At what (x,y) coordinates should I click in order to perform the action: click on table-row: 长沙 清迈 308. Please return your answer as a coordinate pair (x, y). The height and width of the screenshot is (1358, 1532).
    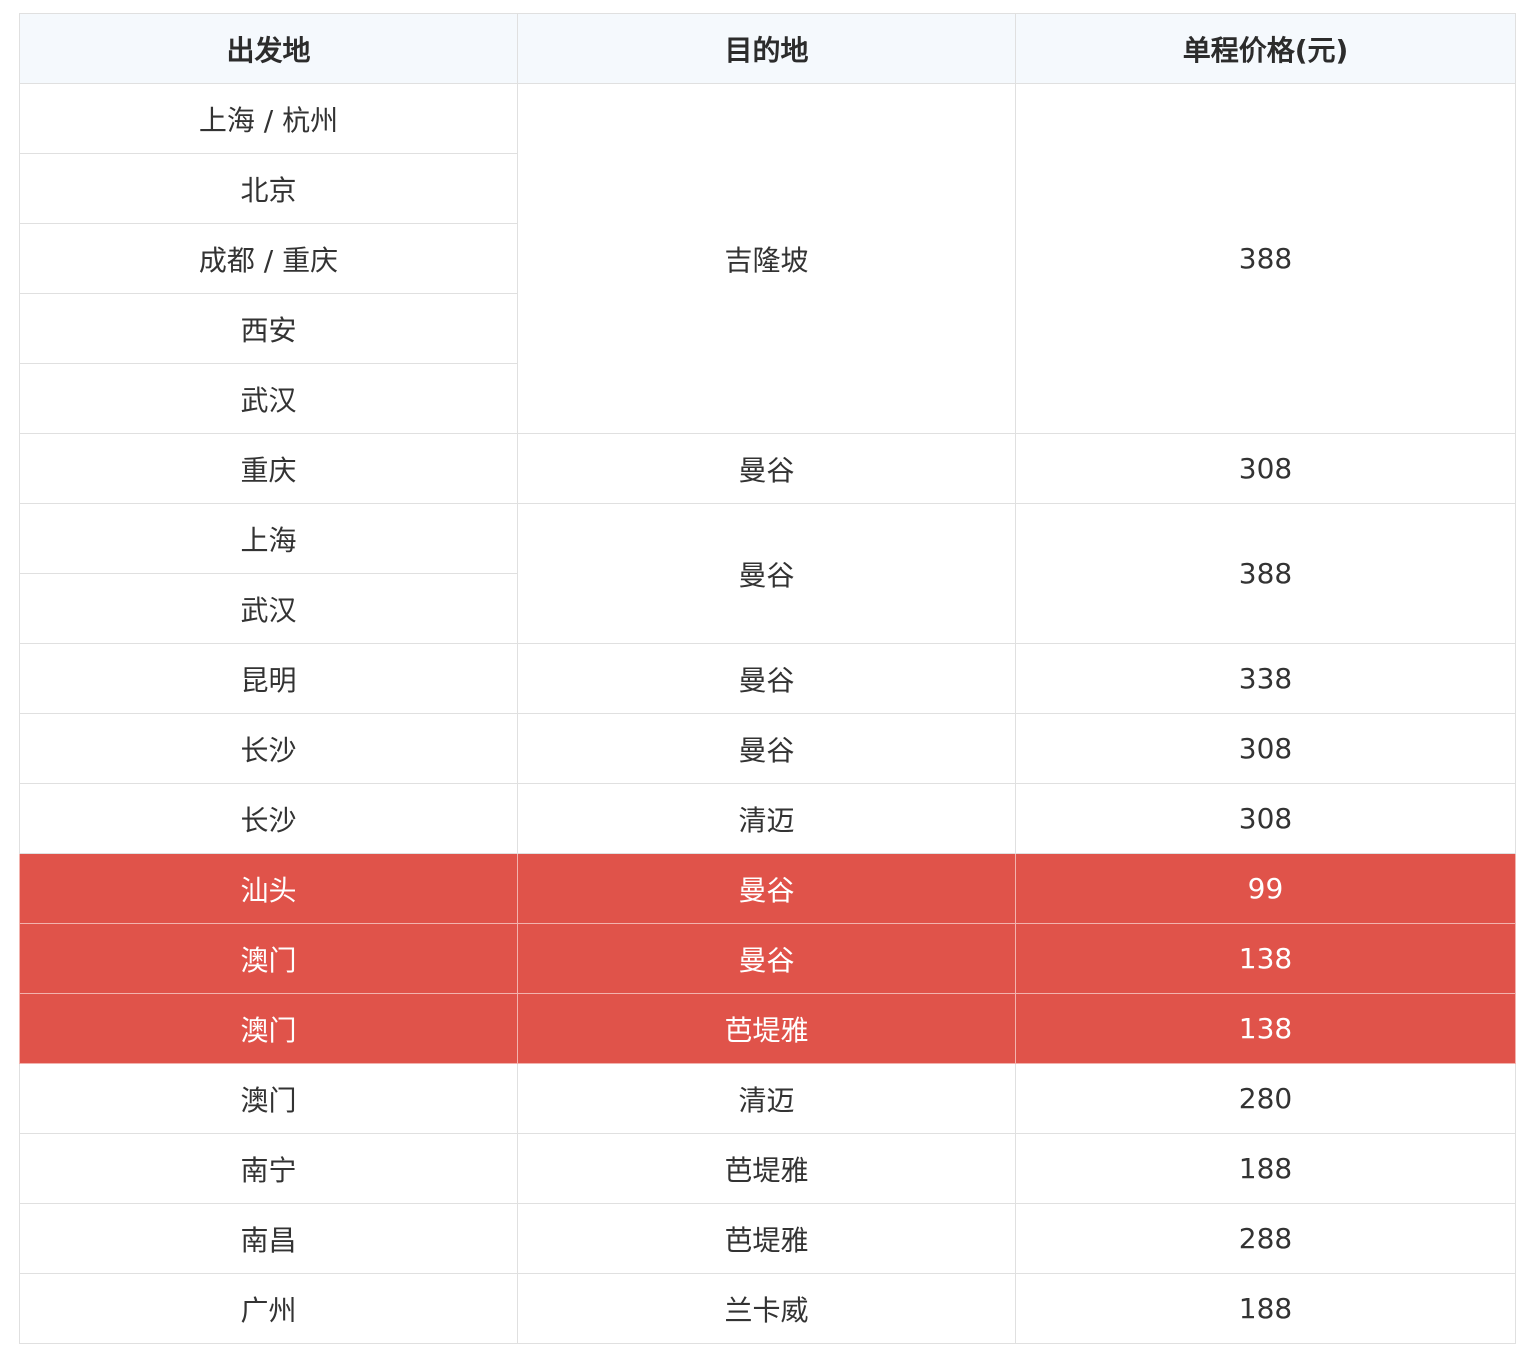
    Looking at the image, I should click on (767, 818).